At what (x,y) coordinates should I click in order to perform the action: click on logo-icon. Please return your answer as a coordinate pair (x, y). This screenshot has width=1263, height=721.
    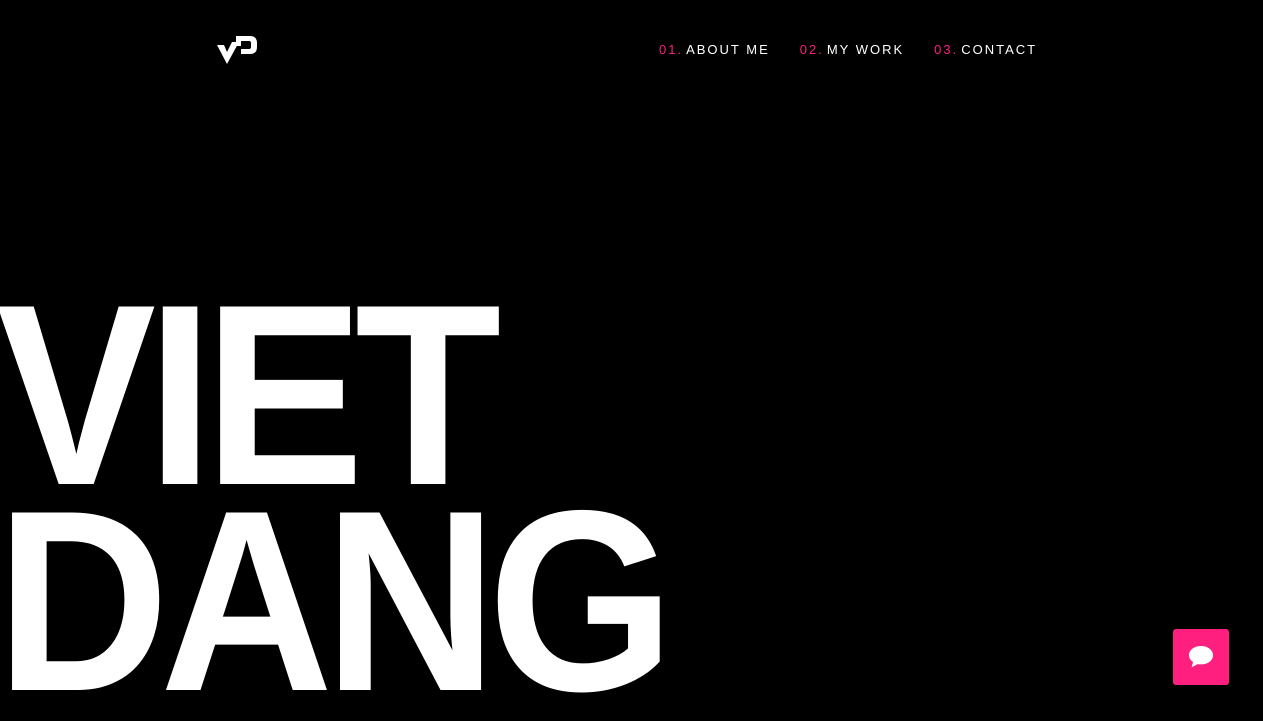
    Looking at the image, I should click on (237, 49).